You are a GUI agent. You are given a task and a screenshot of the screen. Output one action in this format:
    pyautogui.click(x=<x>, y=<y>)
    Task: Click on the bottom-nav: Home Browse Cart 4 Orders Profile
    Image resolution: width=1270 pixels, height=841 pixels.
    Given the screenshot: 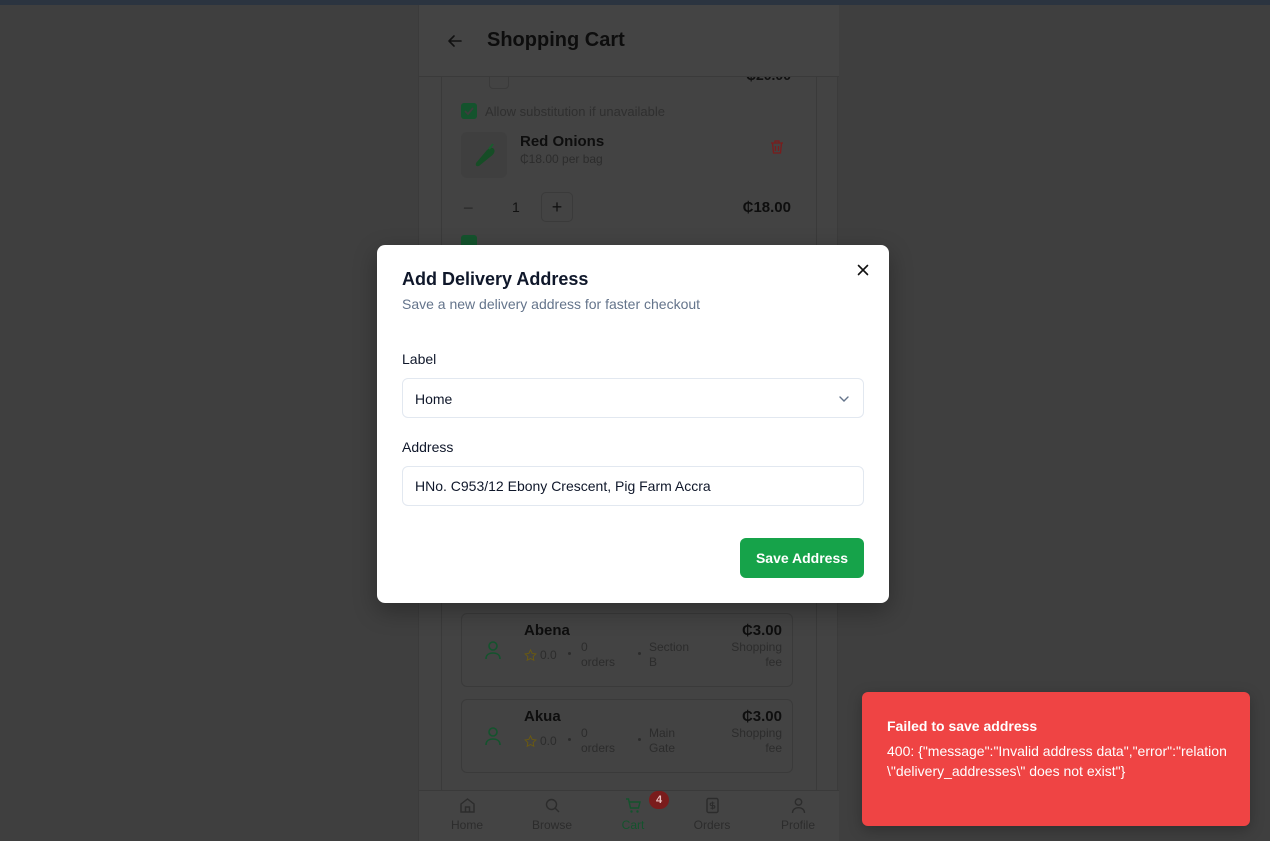 What is the action you would take?
    pyautogui.click(x=629, y=815)
    